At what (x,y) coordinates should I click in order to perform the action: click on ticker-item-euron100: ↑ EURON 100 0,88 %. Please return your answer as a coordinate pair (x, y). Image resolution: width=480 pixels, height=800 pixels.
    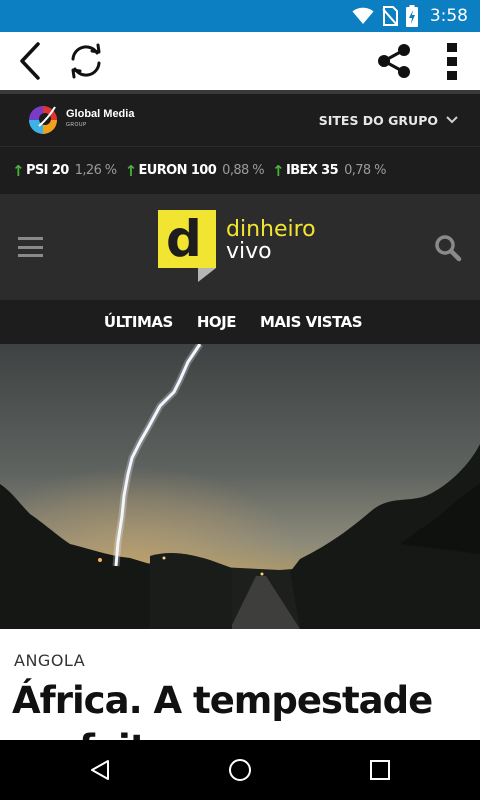
    Looking at the image, I should click on (194, 170).